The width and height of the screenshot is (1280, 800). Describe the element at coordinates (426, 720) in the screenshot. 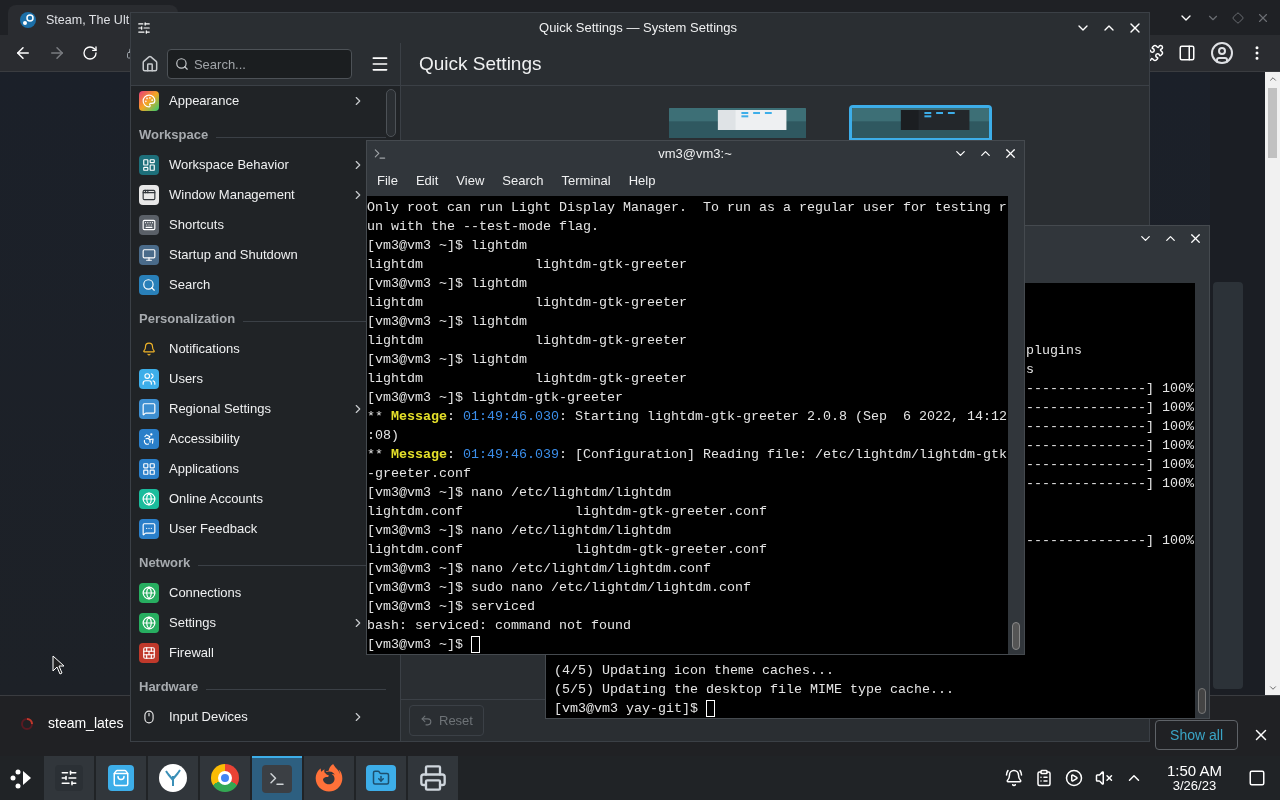

I see `undo-icon` at that location.